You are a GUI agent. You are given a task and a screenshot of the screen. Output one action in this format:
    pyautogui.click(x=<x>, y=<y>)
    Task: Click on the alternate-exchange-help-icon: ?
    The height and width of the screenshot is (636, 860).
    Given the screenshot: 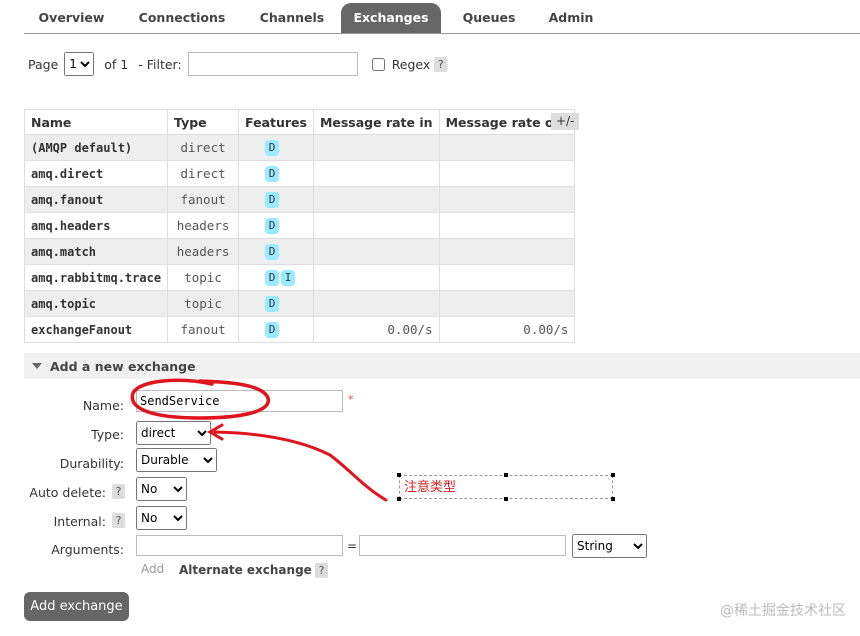 What is the action you would take?
    pyautogui.click(x=321, y=570)
    